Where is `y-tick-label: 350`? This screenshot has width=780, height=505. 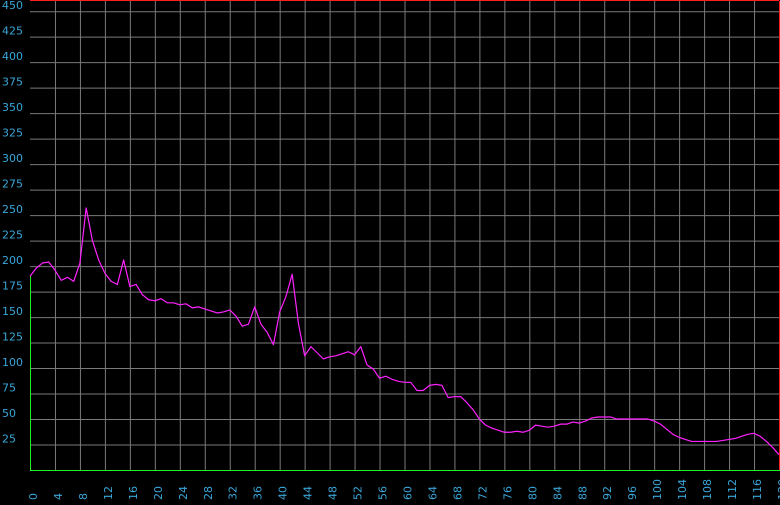
y-tick-label: 350 is located at coordinates (12, 107).